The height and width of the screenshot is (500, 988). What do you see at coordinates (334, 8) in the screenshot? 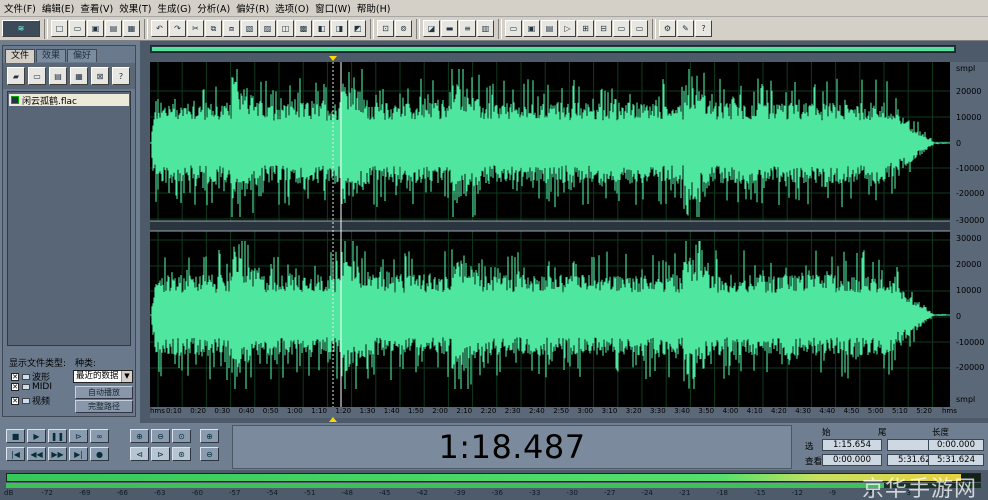
I see `menu-item-8: 窗口(W)` at bounding box center [334, 8].